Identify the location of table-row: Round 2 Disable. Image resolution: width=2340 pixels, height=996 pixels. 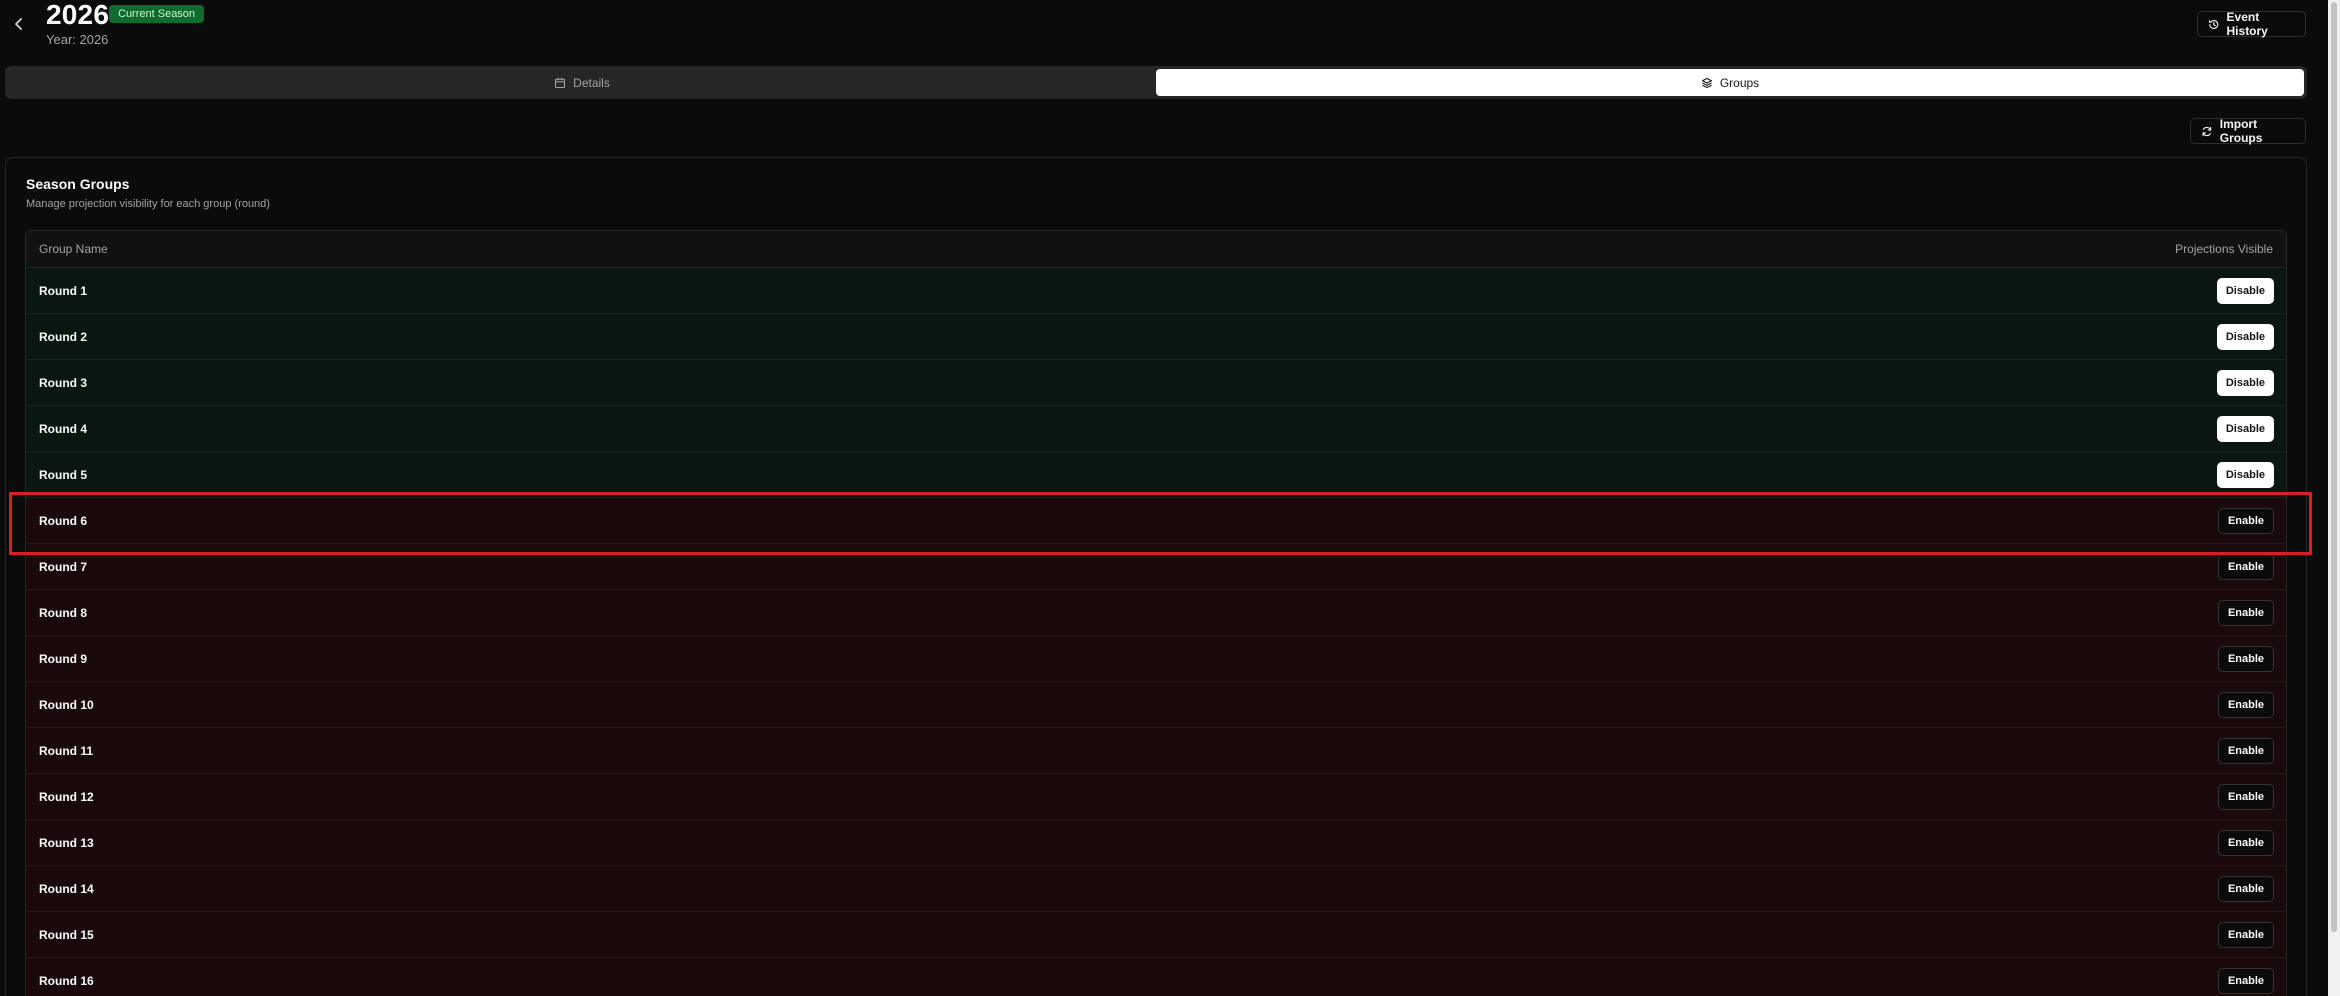
(1156, 337).